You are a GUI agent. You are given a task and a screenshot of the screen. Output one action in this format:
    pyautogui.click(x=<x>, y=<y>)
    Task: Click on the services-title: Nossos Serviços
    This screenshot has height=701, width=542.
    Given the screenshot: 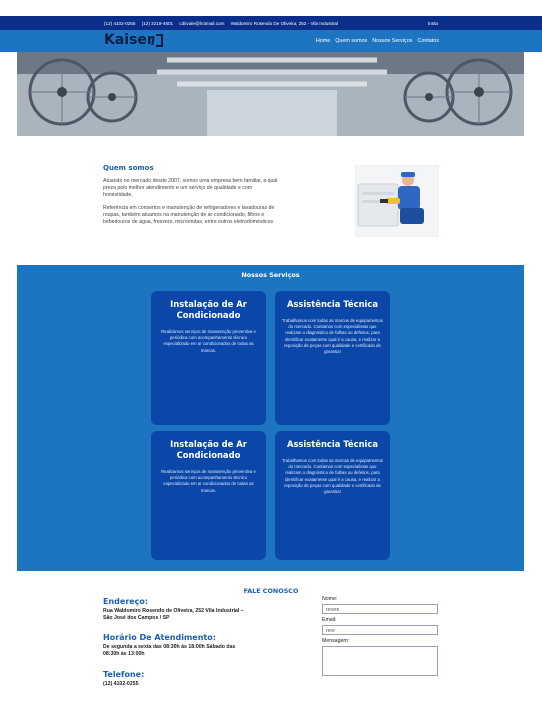 What is the action you would take?
    pyautogui.click(x=270, y=275)
    